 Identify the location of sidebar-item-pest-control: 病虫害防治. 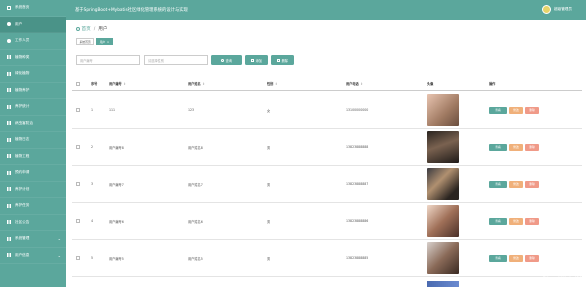
(33, 124).